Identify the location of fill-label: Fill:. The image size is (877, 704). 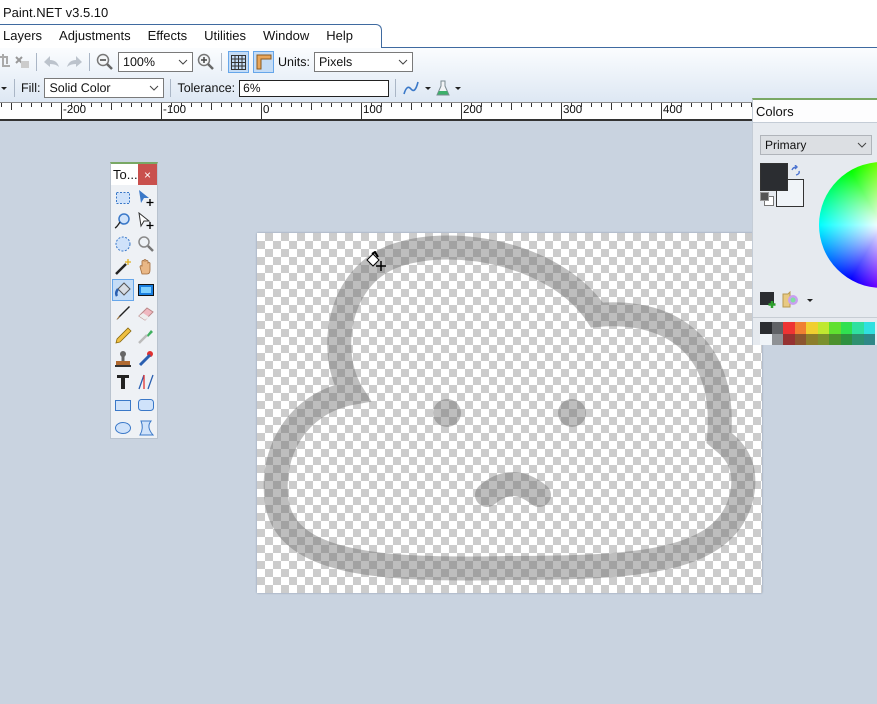
(30, 88).